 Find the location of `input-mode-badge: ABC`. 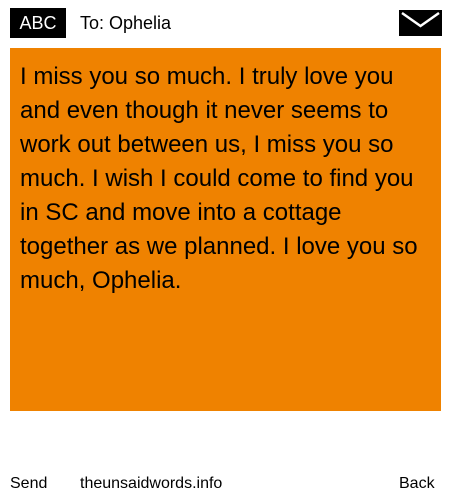

input-mode-badge: ABC is located at coordinates (38, 23).